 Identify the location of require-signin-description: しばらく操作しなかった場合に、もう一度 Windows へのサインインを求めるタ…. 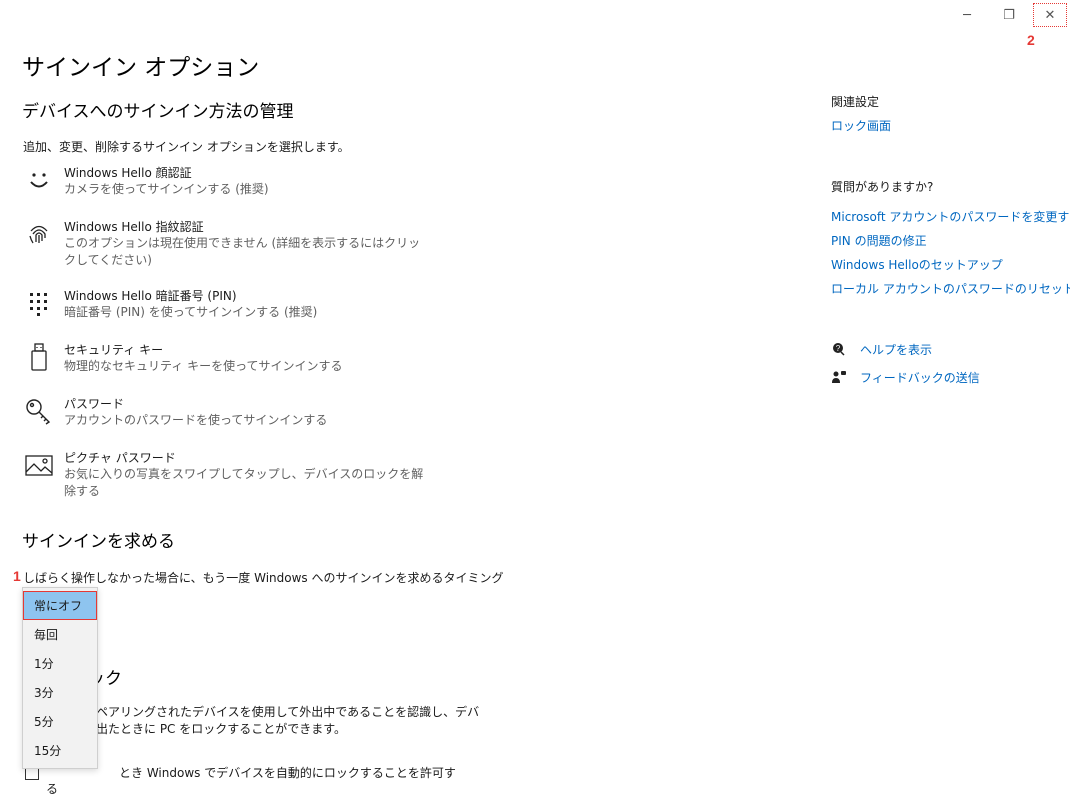
(263, 578).